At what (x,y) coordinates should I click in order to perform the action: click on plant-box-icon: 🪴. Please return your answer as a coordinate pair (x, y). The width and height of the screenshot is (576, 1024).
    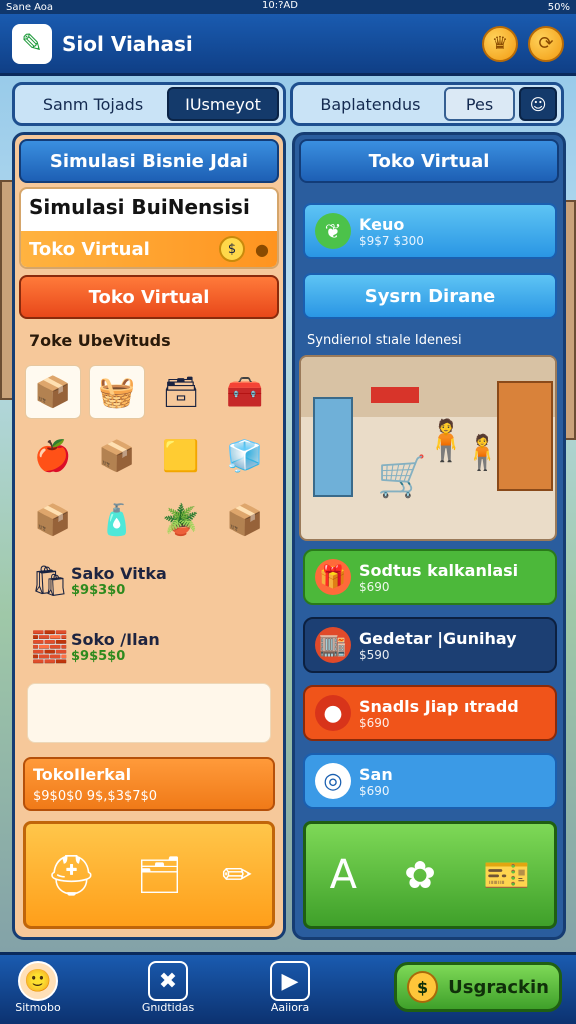
    Looking at the image, I should click on (181, 520).